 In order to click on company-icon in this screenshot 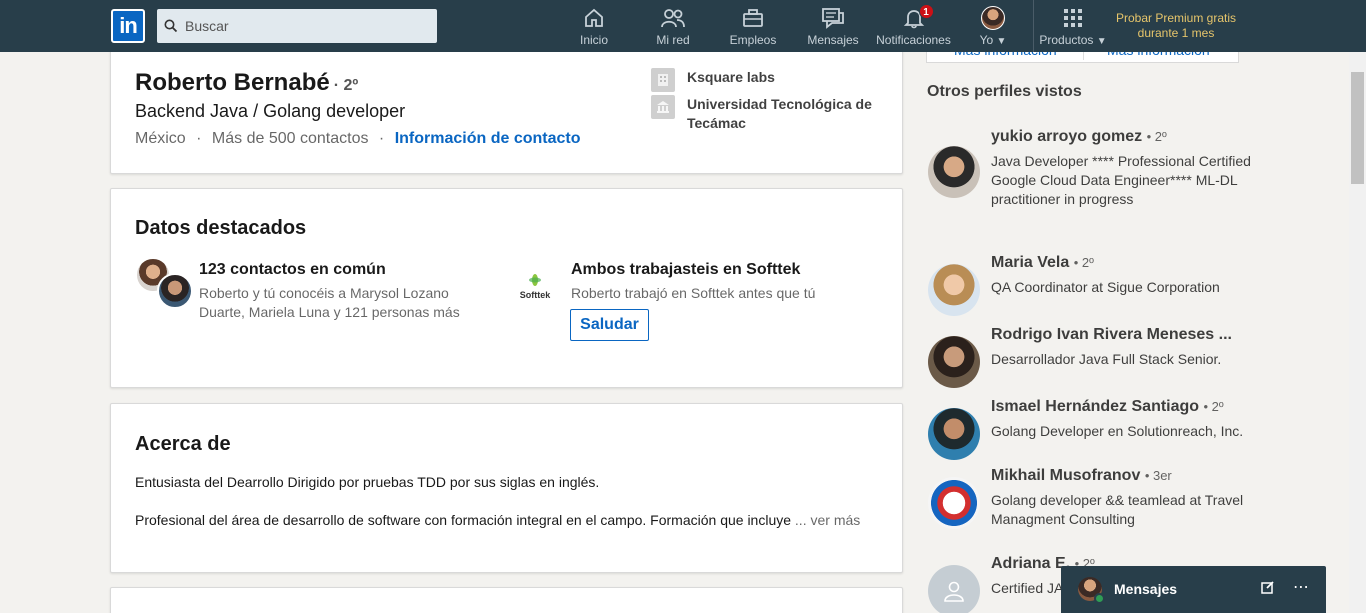, I will do `click(663, 80)`.